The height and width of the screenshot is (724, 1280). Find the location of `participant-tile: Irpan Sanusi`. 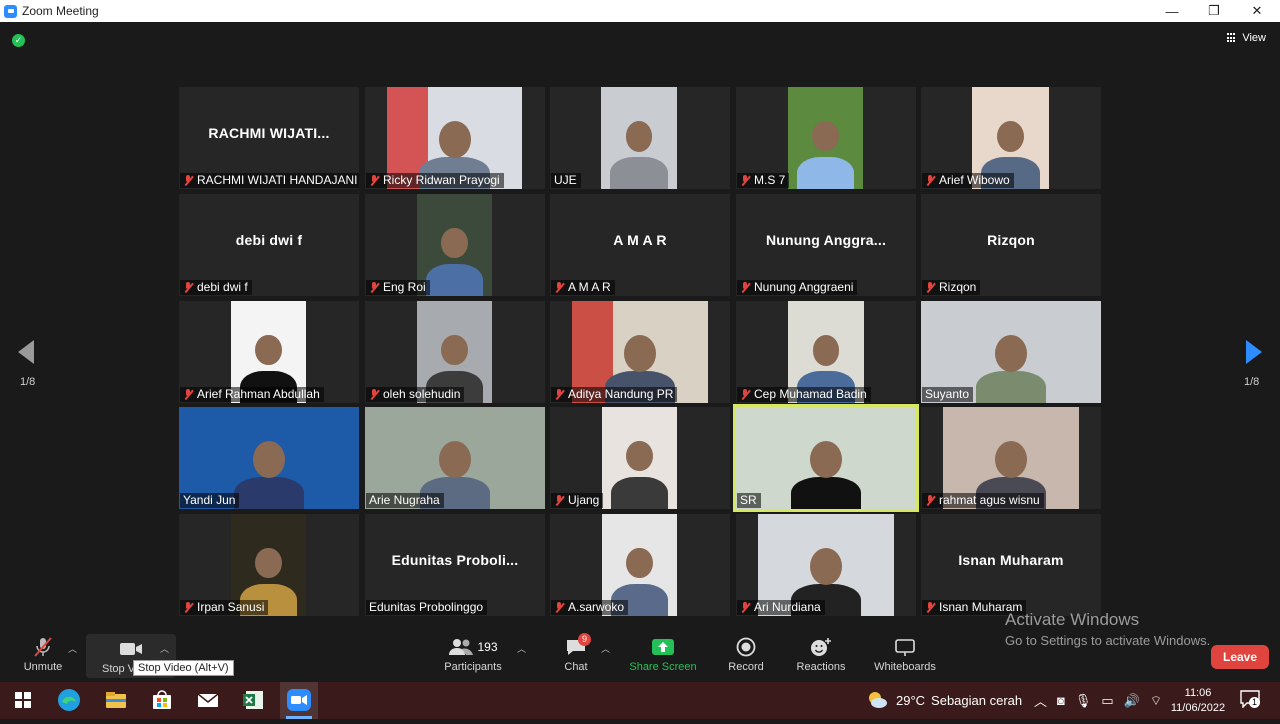

participant-tile: Irpan Sanusi is located at coordinates (269, 565).